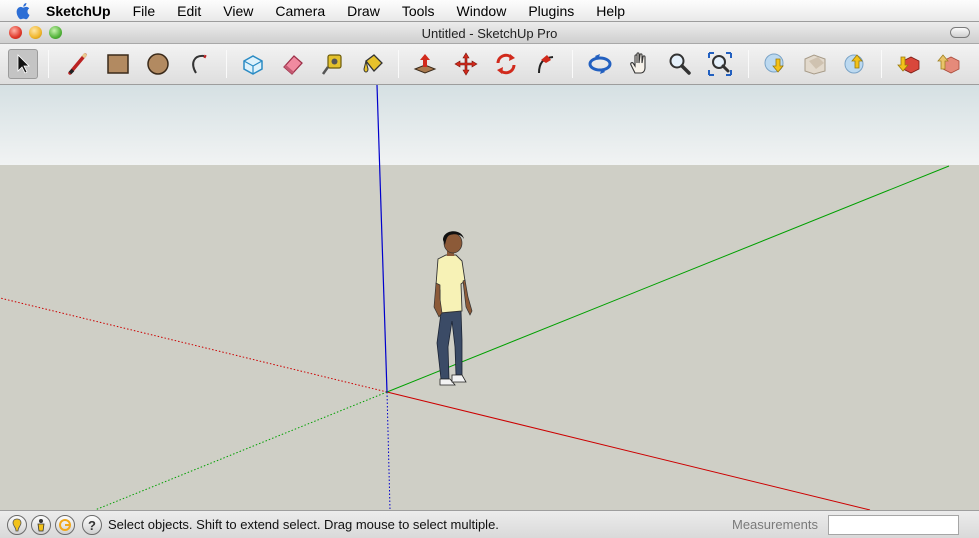 This screenshot has height=538, width=979. I want to click on arc-icon, so click(199, 64).